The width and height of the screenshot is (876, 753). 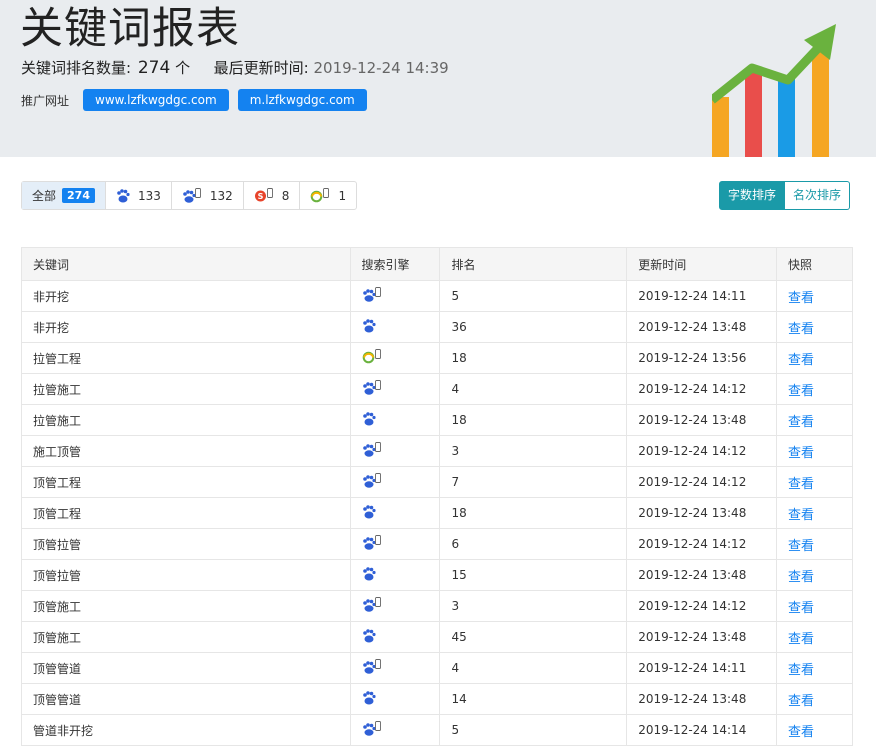 What do you see at coordinates (186, 451) in the screenshot?
I see `keyword-cell: 施工顶管` at bounding box center [186, 451].